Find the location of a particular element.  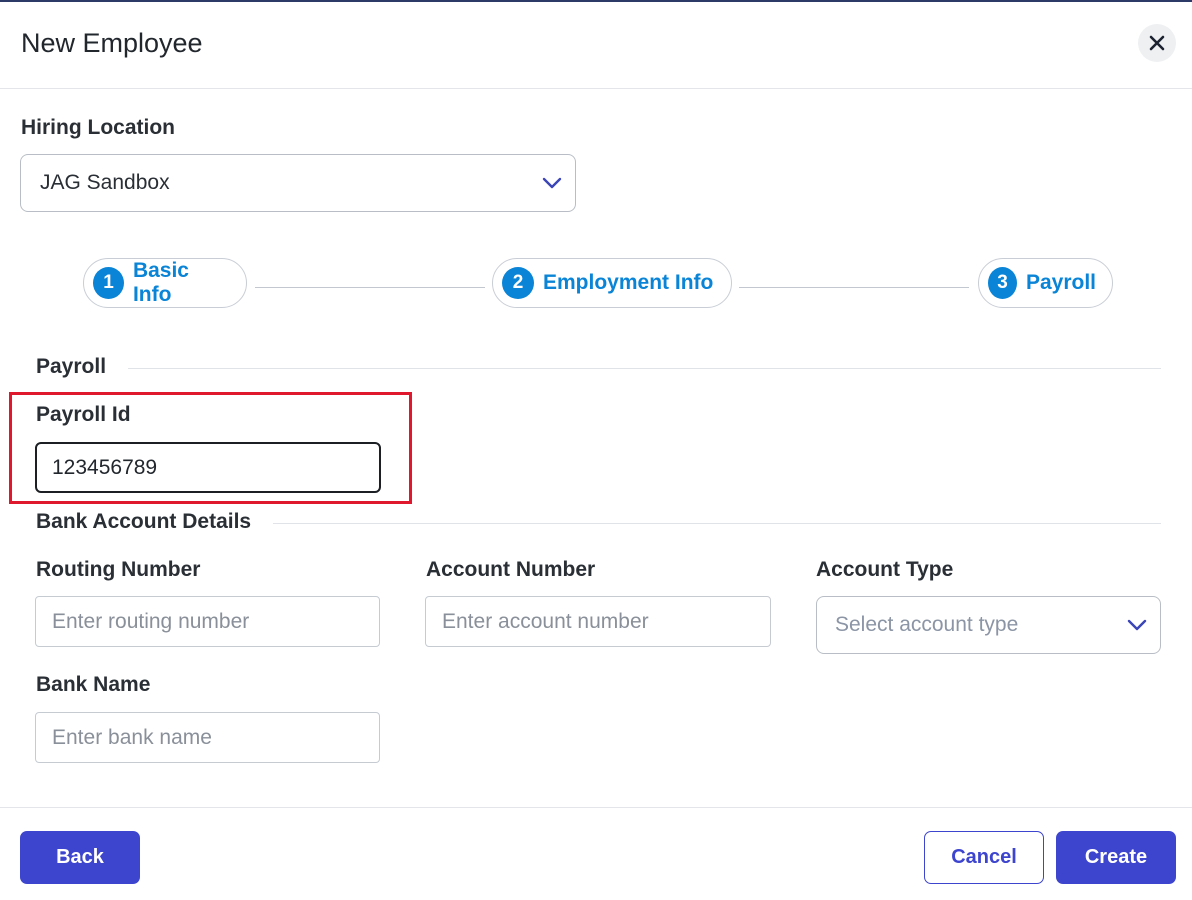

step-number: 1 is located at coordinates (108, 283).